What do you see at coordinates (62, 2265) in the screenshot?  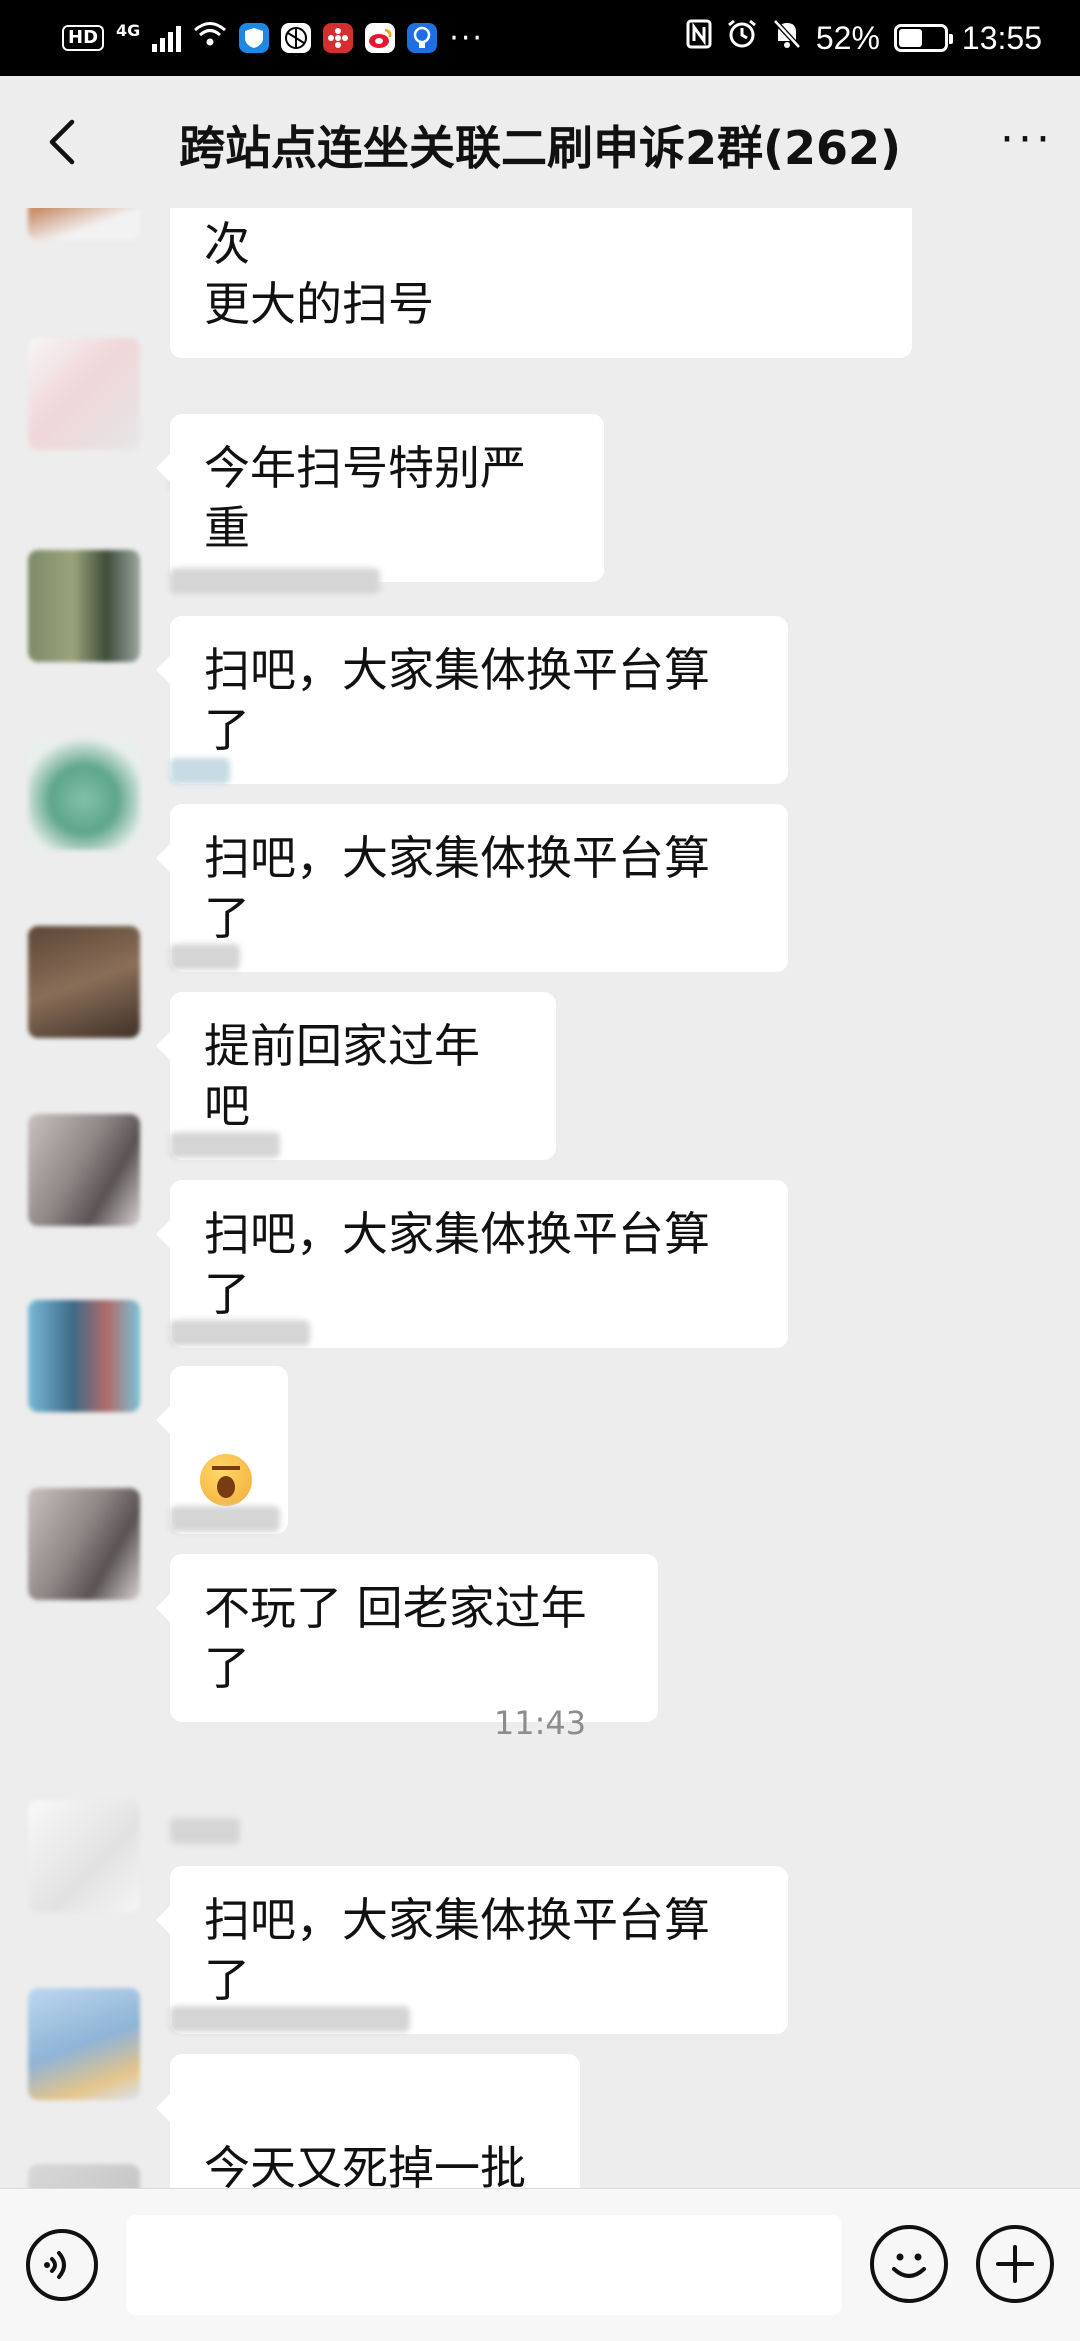 I see `voice-icon` at bounding box center [62, 2265].